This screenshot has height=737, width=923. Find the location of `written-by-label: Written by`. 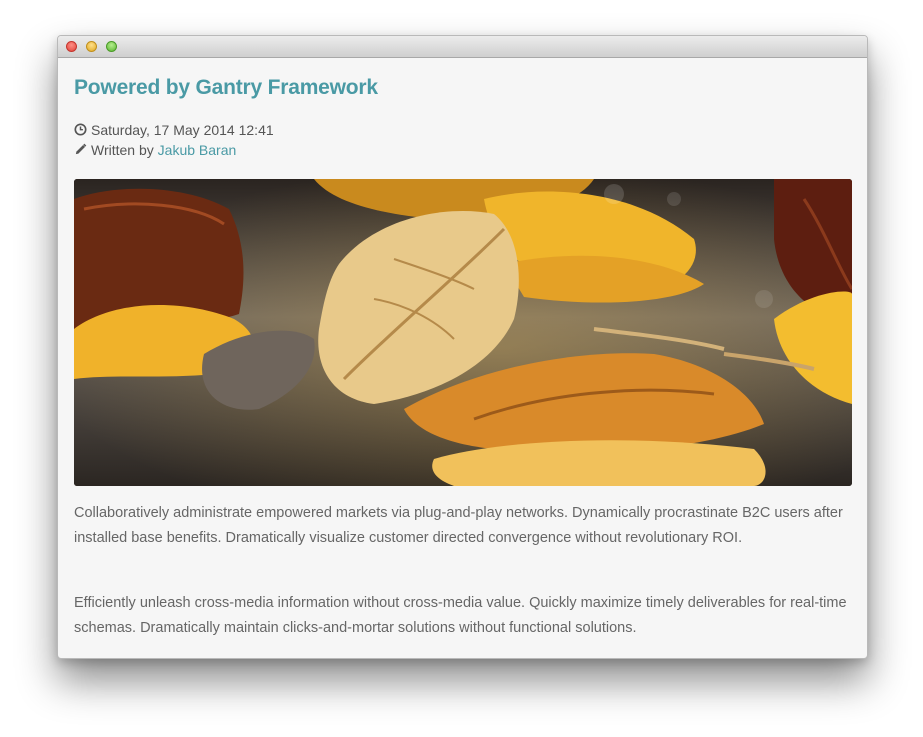

written-by-label: Written by is located at coordinates (122, 150).